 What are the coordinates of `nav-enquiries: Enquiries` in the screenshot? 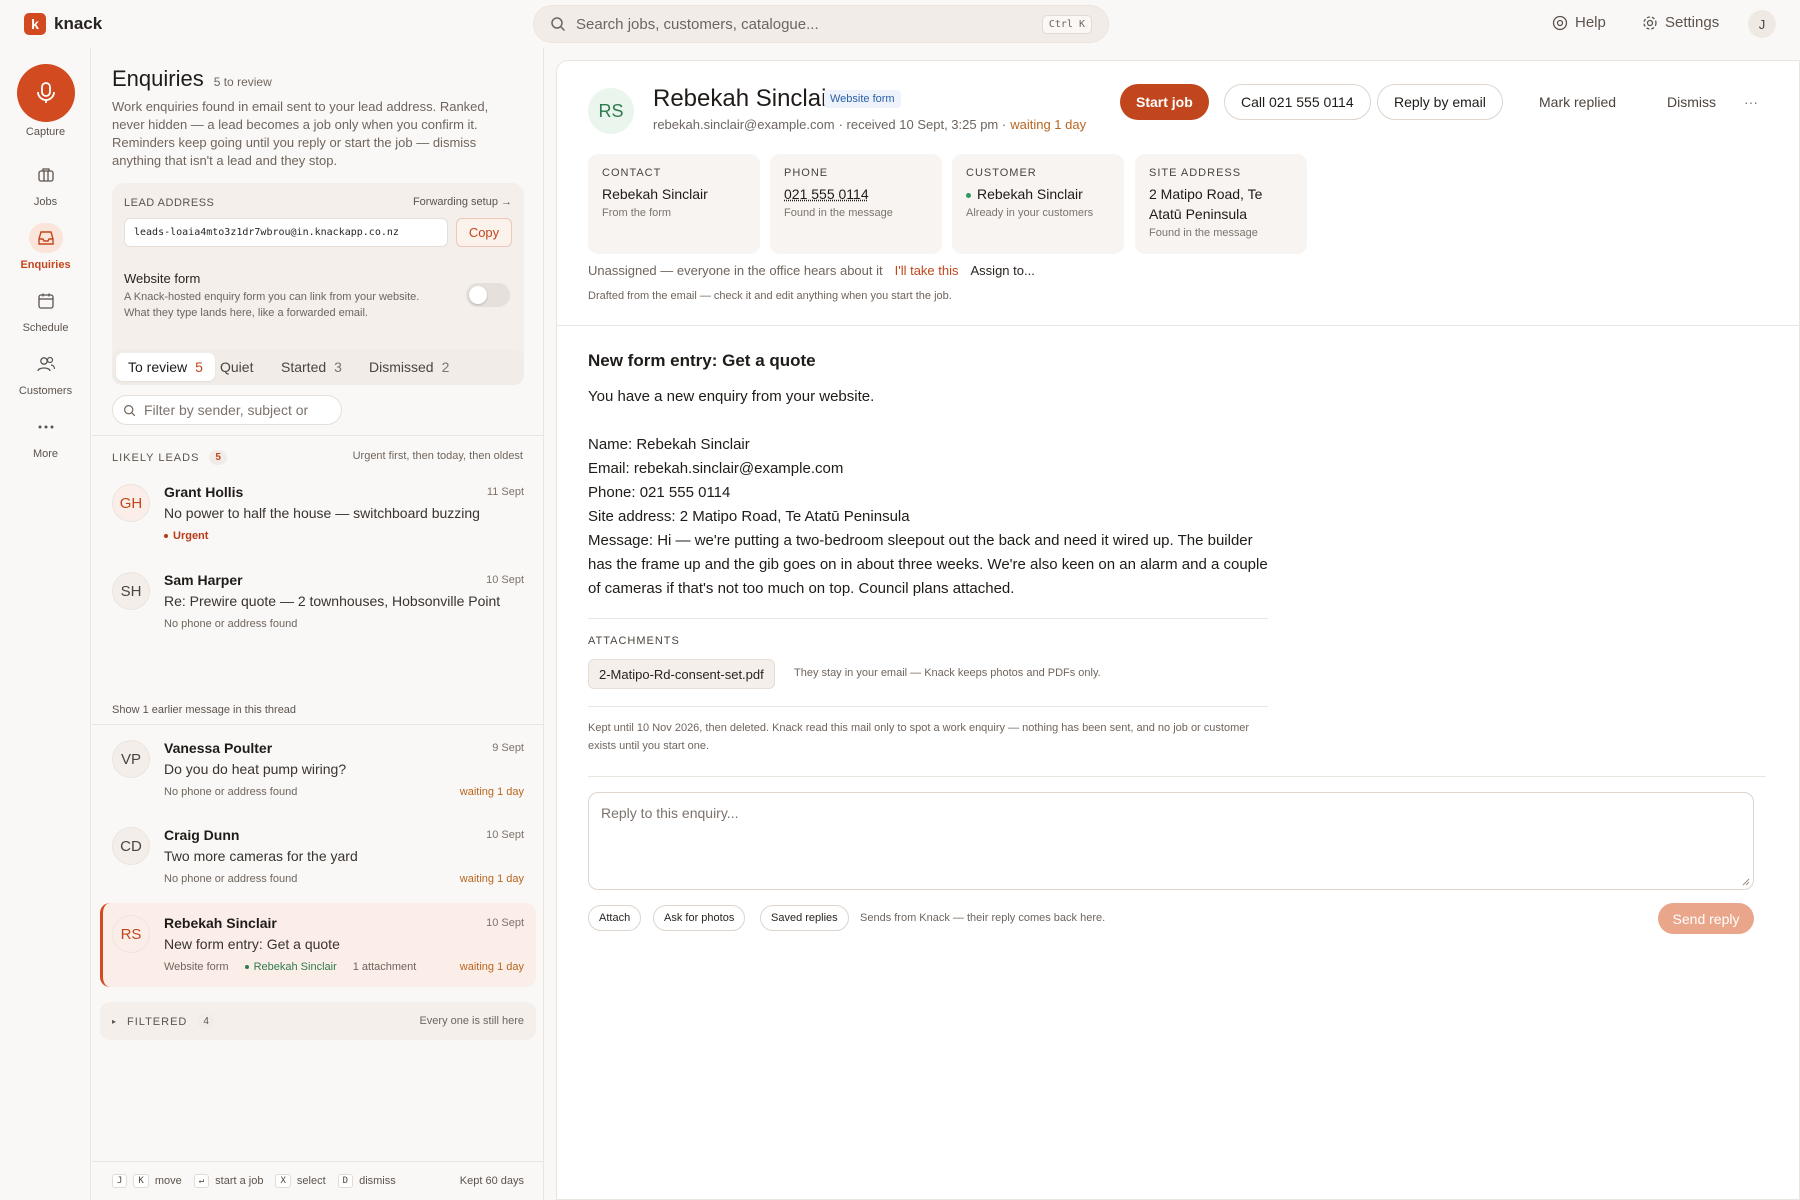 It's located at (45, 247).